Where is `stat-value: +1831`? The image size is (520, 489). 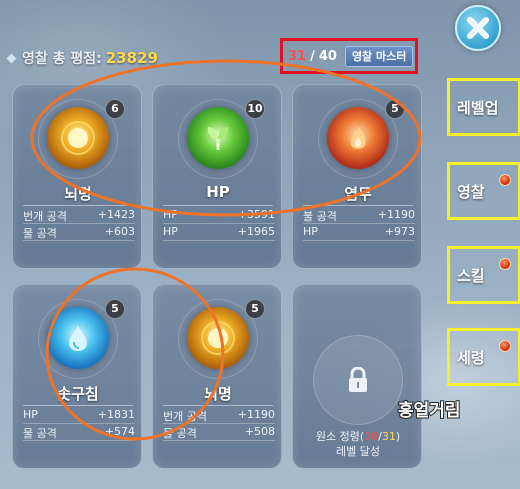 stat-value: +1831 is located at coordinates (116, 414).